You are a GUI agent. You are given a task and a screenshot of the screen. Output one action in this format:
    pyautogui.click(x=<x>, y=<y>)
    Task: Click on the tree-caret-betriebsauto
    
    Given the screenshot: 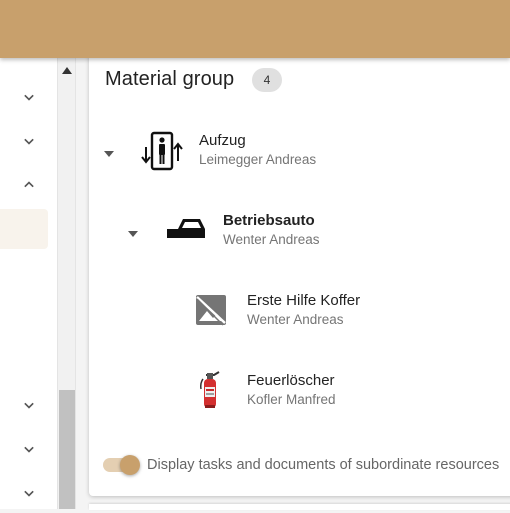 What is the action you would take?
    pyautogui.click(x=133, y=234)
    